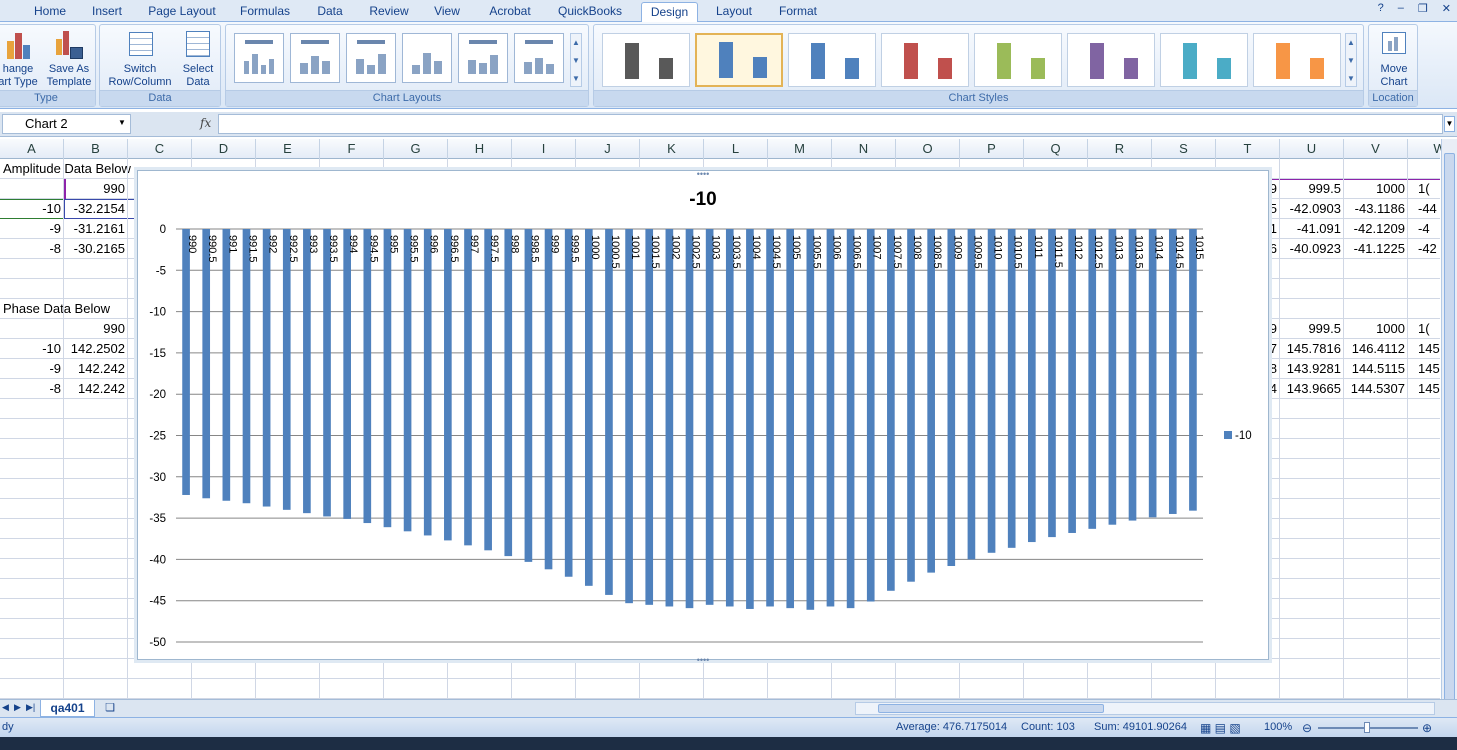 This screenshot has width=1457, height=750. What do you see at coordinates (1312, 369) in the screenshot?
I see `cell-u11: 143.9281` at bounding box center [1312, 369].